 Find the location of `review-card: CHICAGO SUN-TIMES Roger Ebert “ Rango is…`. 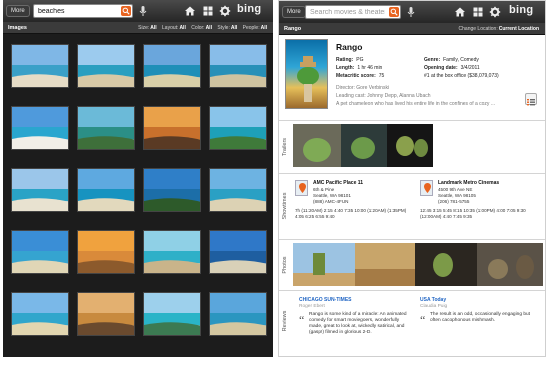

review-card: CHICAGO SUN-TIMES Roger Ebert “ Rango is… is located at coordinates (354, 316).